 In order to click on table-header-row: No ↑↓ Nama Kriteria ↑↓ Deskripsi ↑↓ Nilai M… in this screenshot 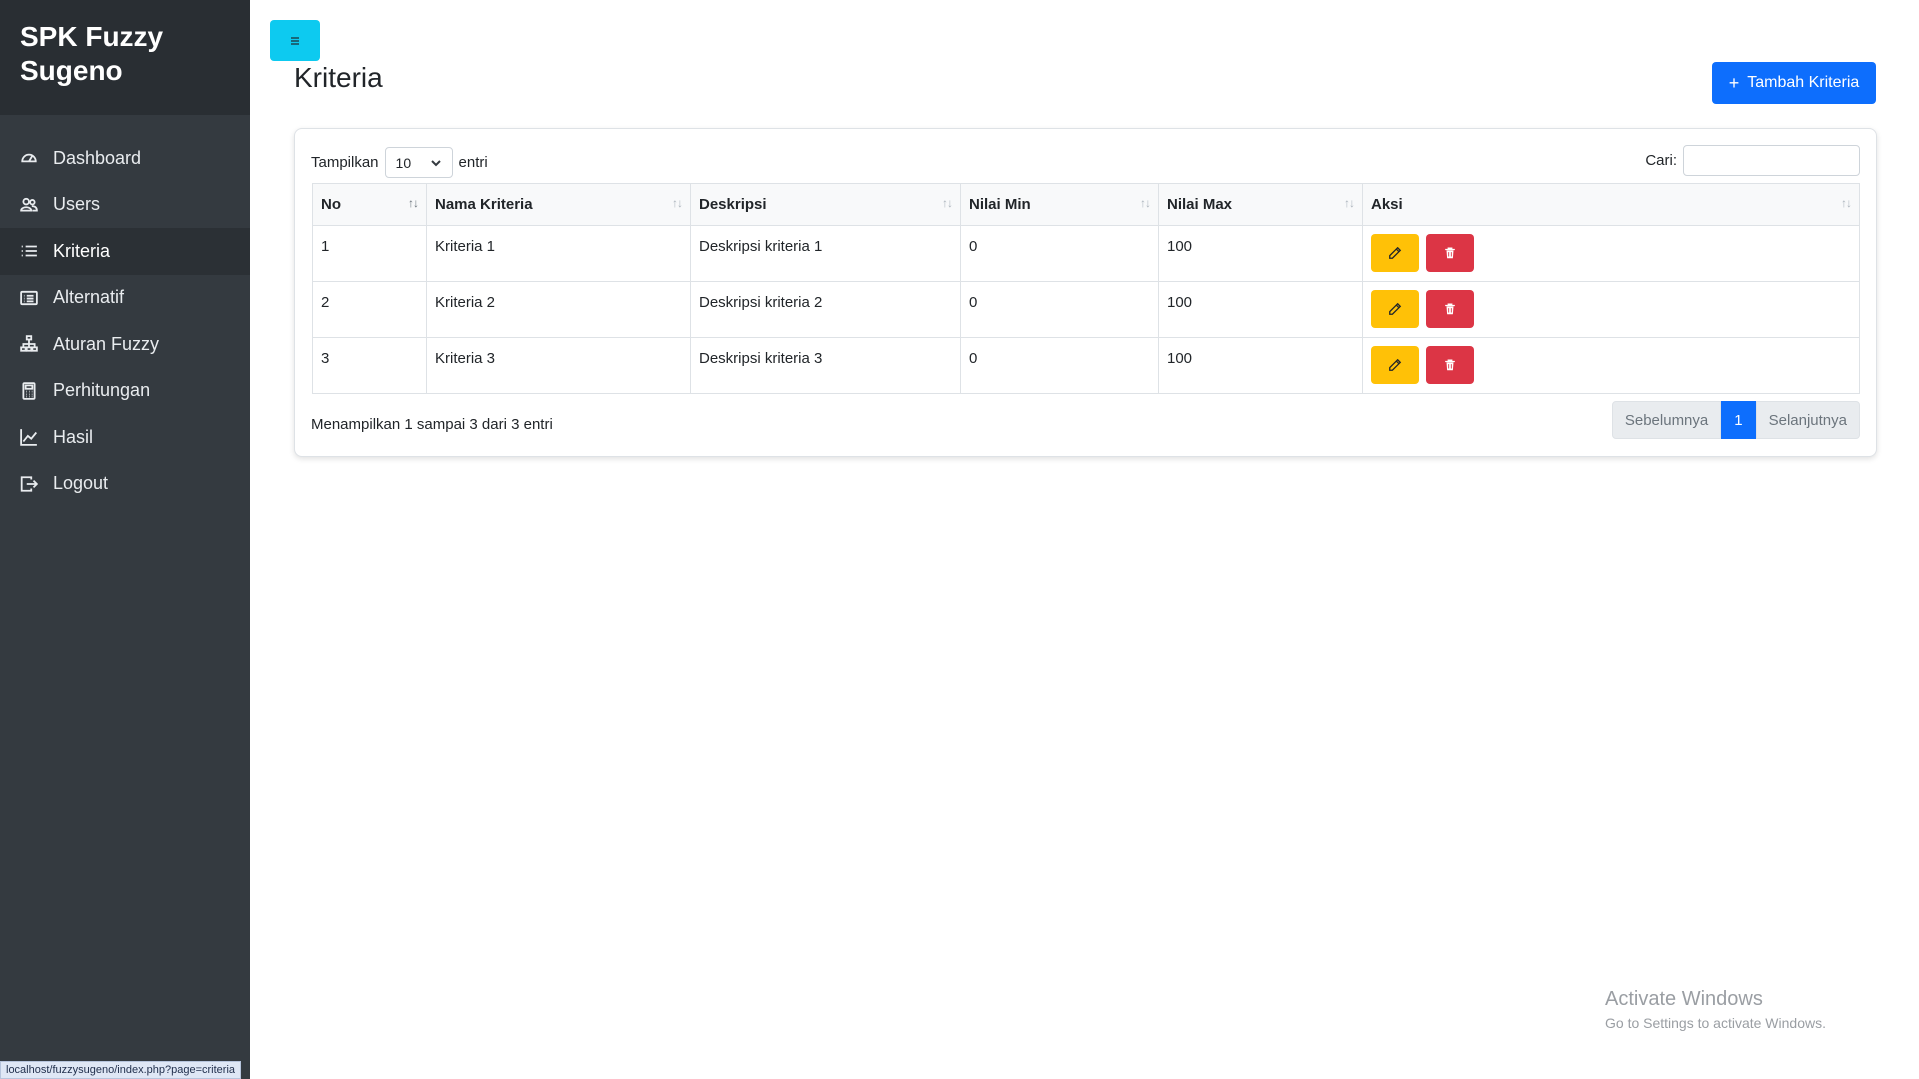, I will do `click(1086, 204)`.